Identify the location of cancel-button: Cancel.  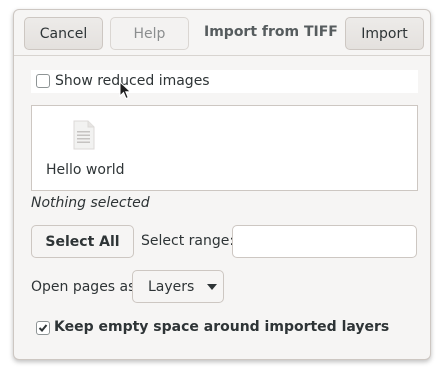
(63, 33).